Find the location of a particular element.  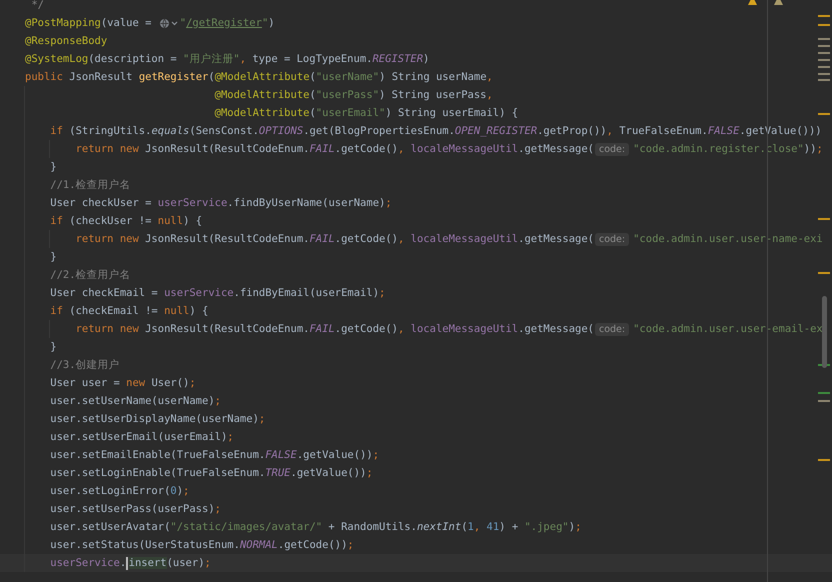

code-line: @ModelAttribute("userEmail") String userEmail) { is located at coordinates (366, 113).